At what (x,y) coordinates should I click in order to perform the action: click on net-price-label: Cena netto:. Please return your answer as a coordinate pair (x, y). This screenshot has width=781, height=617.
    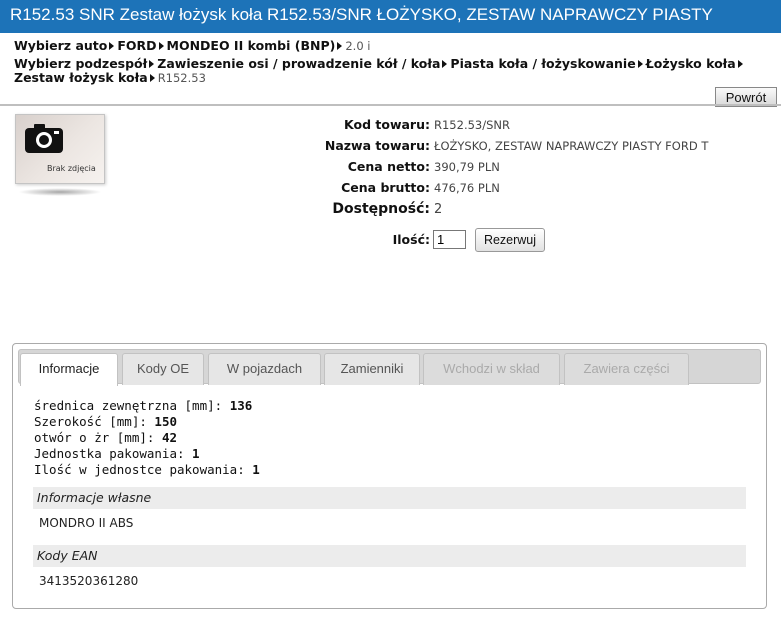
    Looking at the image, I should click on (388, 166).